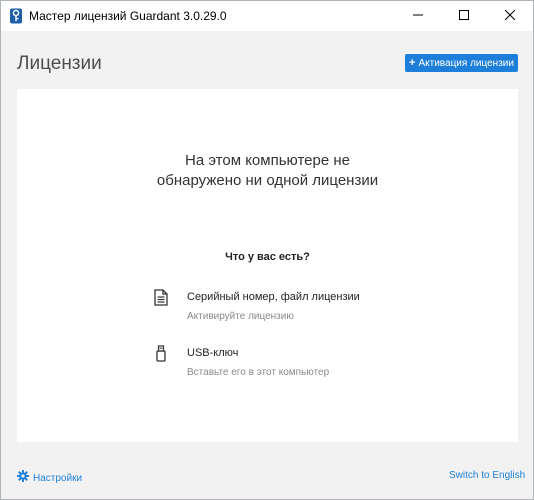  Describe the element at coordinates (59, 63) in the screenshot. I see `page-title: Лицензии` at that location.